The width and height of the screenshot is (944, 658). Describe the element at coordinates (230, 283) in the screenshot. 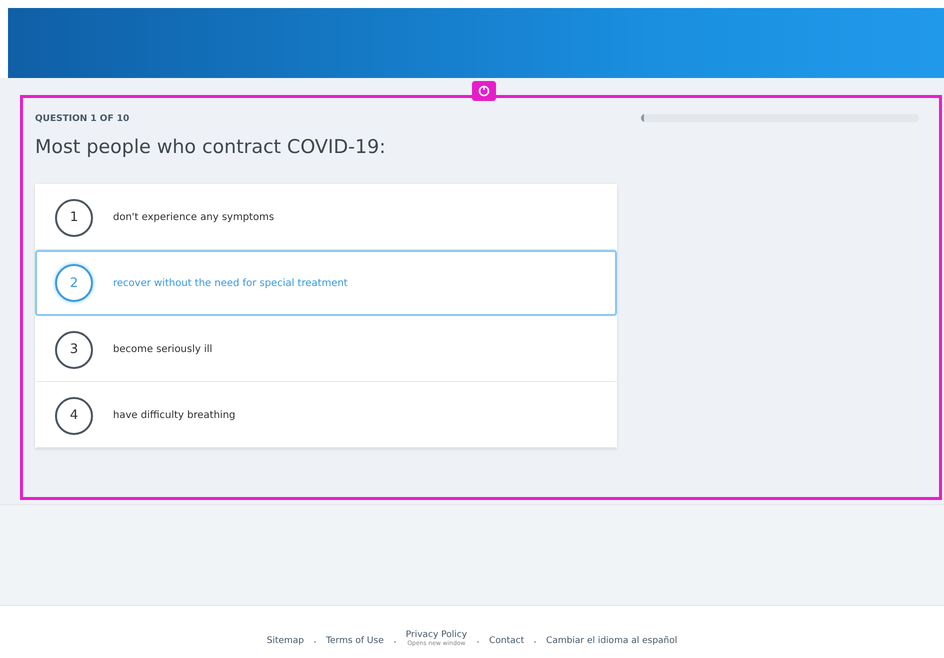

I see `answer-text: recover without the need for special treatment` at that location.